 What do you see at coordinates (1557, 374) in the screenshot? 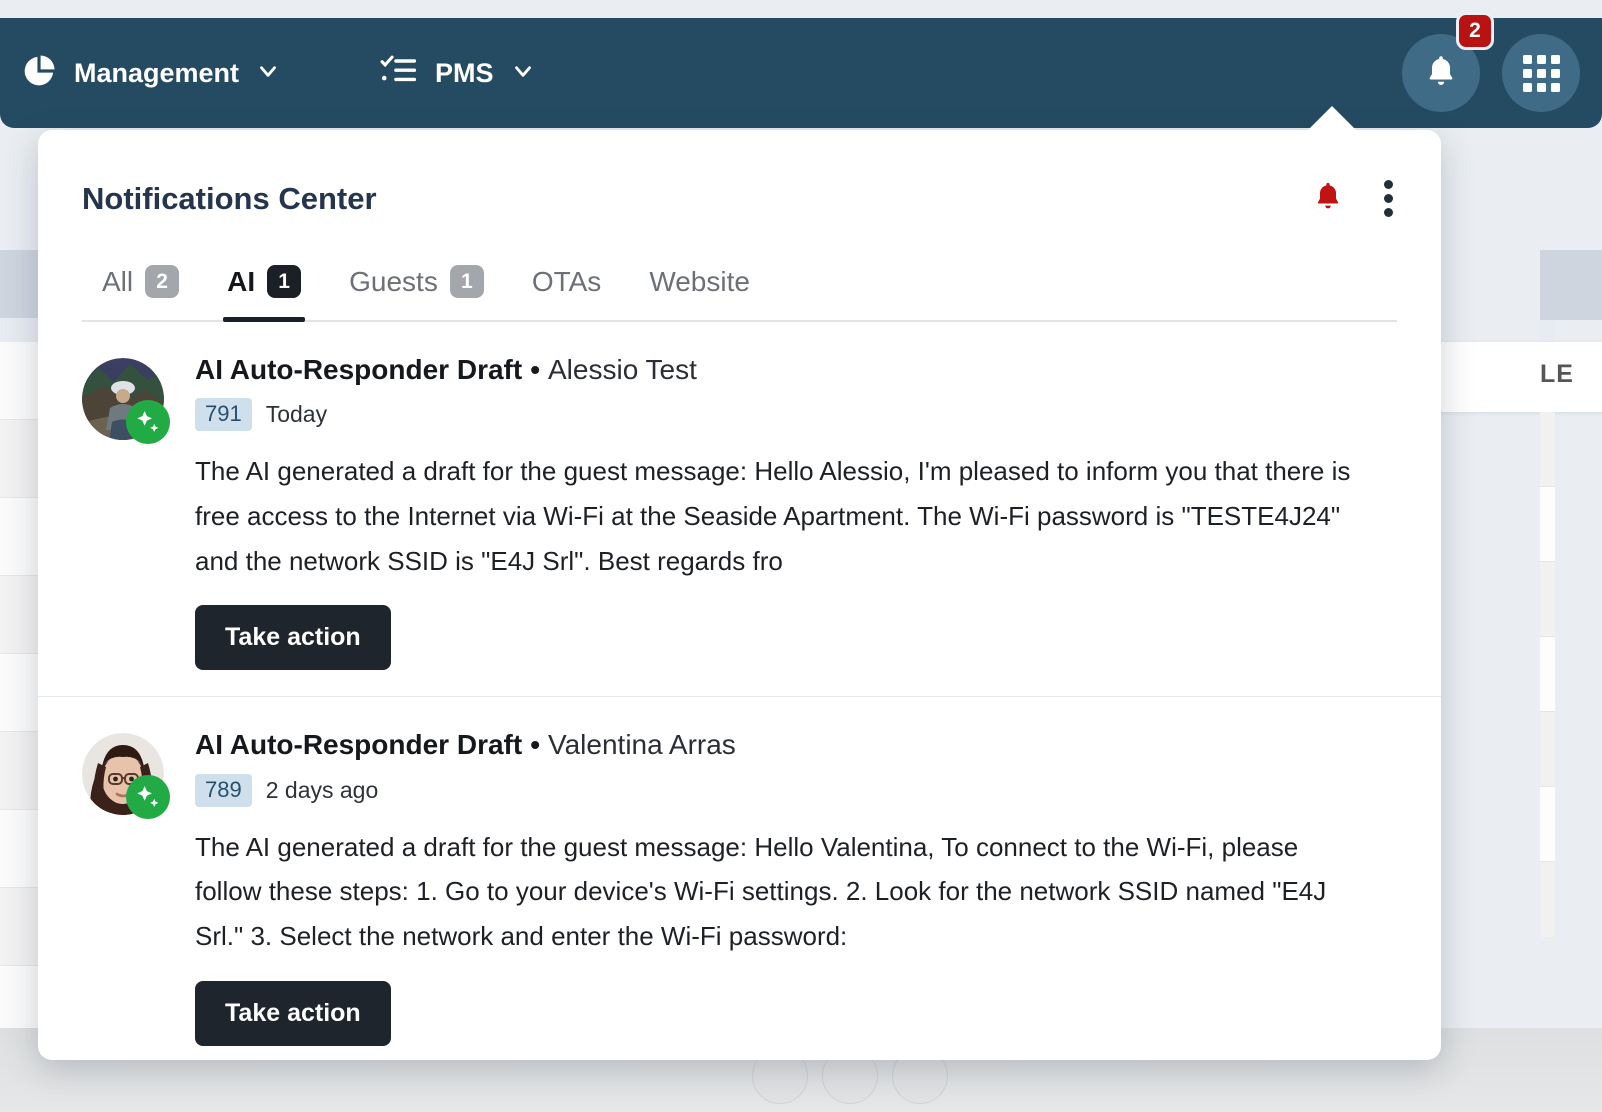
I see `background-card-title: LE` at bounding box center [1557, 374].